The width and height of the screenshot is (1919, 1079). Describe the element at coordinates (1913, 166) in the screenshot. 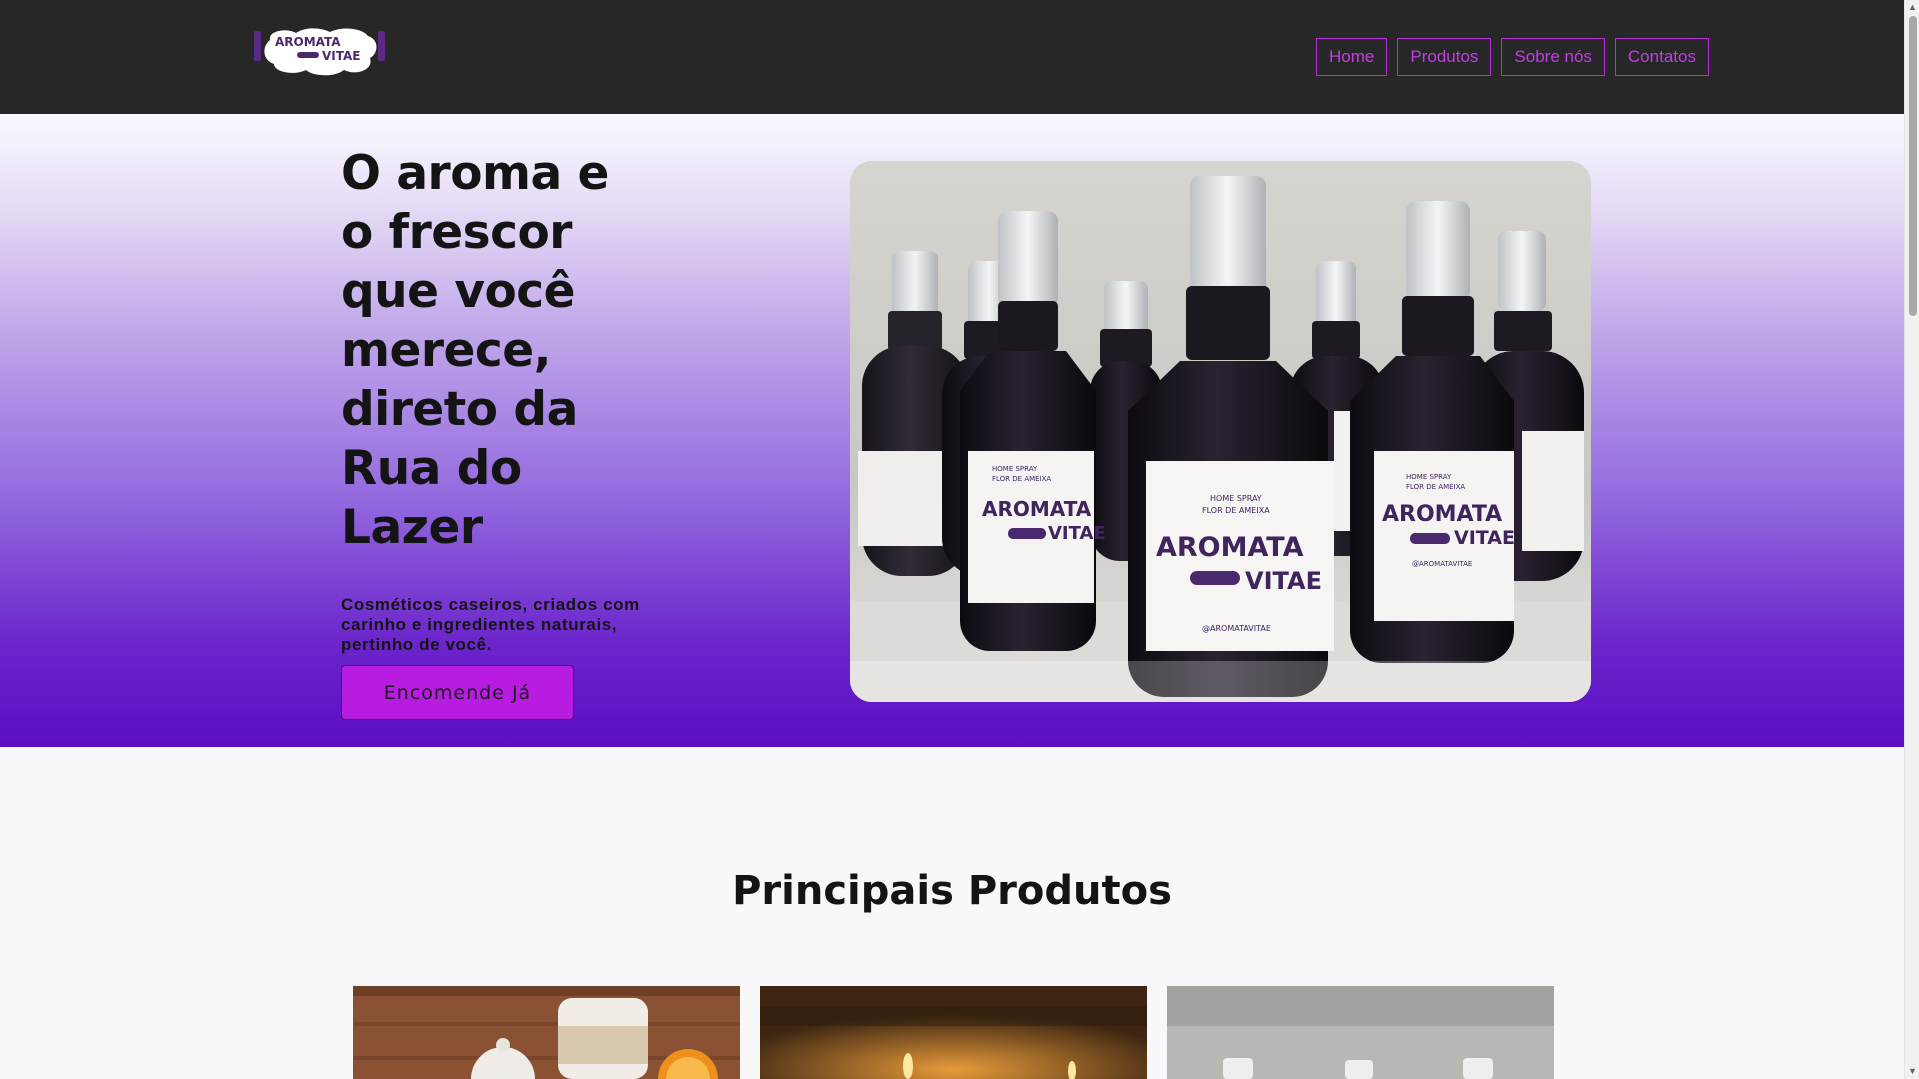

I see `scrollbar-thumb` at that location.